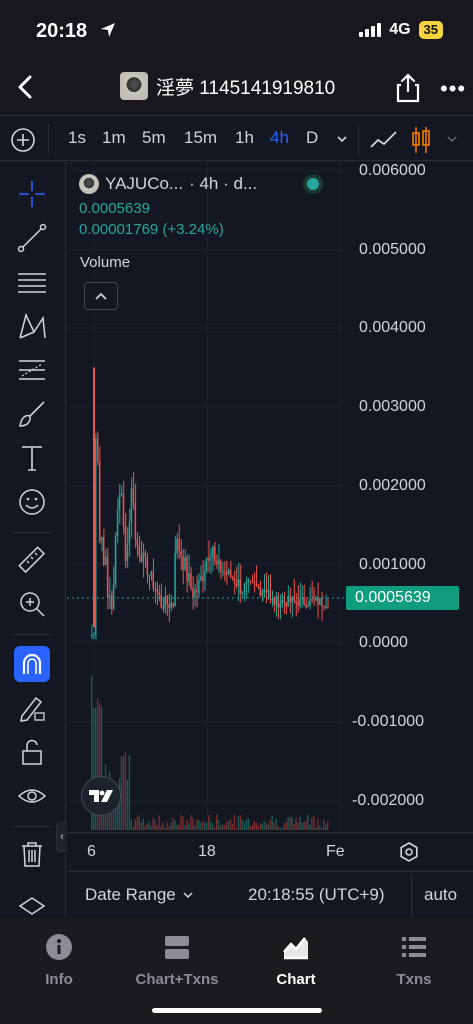 This screenshot has height=1024, width=473. Describe the element at coordinates (32, 282) in the screenshot. I see `horizontal-lines-tool` at that location.